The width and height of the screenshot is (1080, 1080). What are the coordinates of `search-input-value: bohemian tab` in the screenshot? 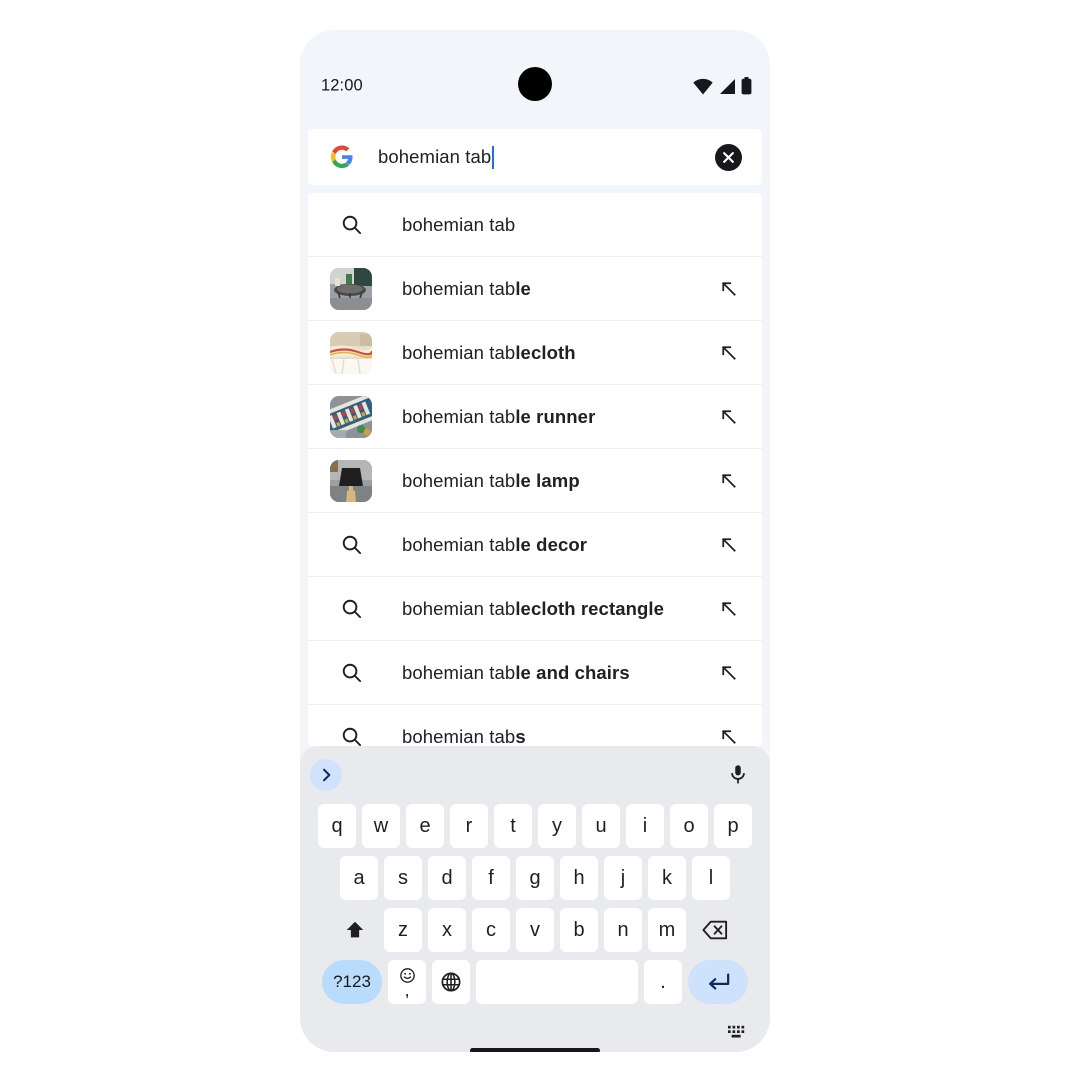 It's located at (435, 156).